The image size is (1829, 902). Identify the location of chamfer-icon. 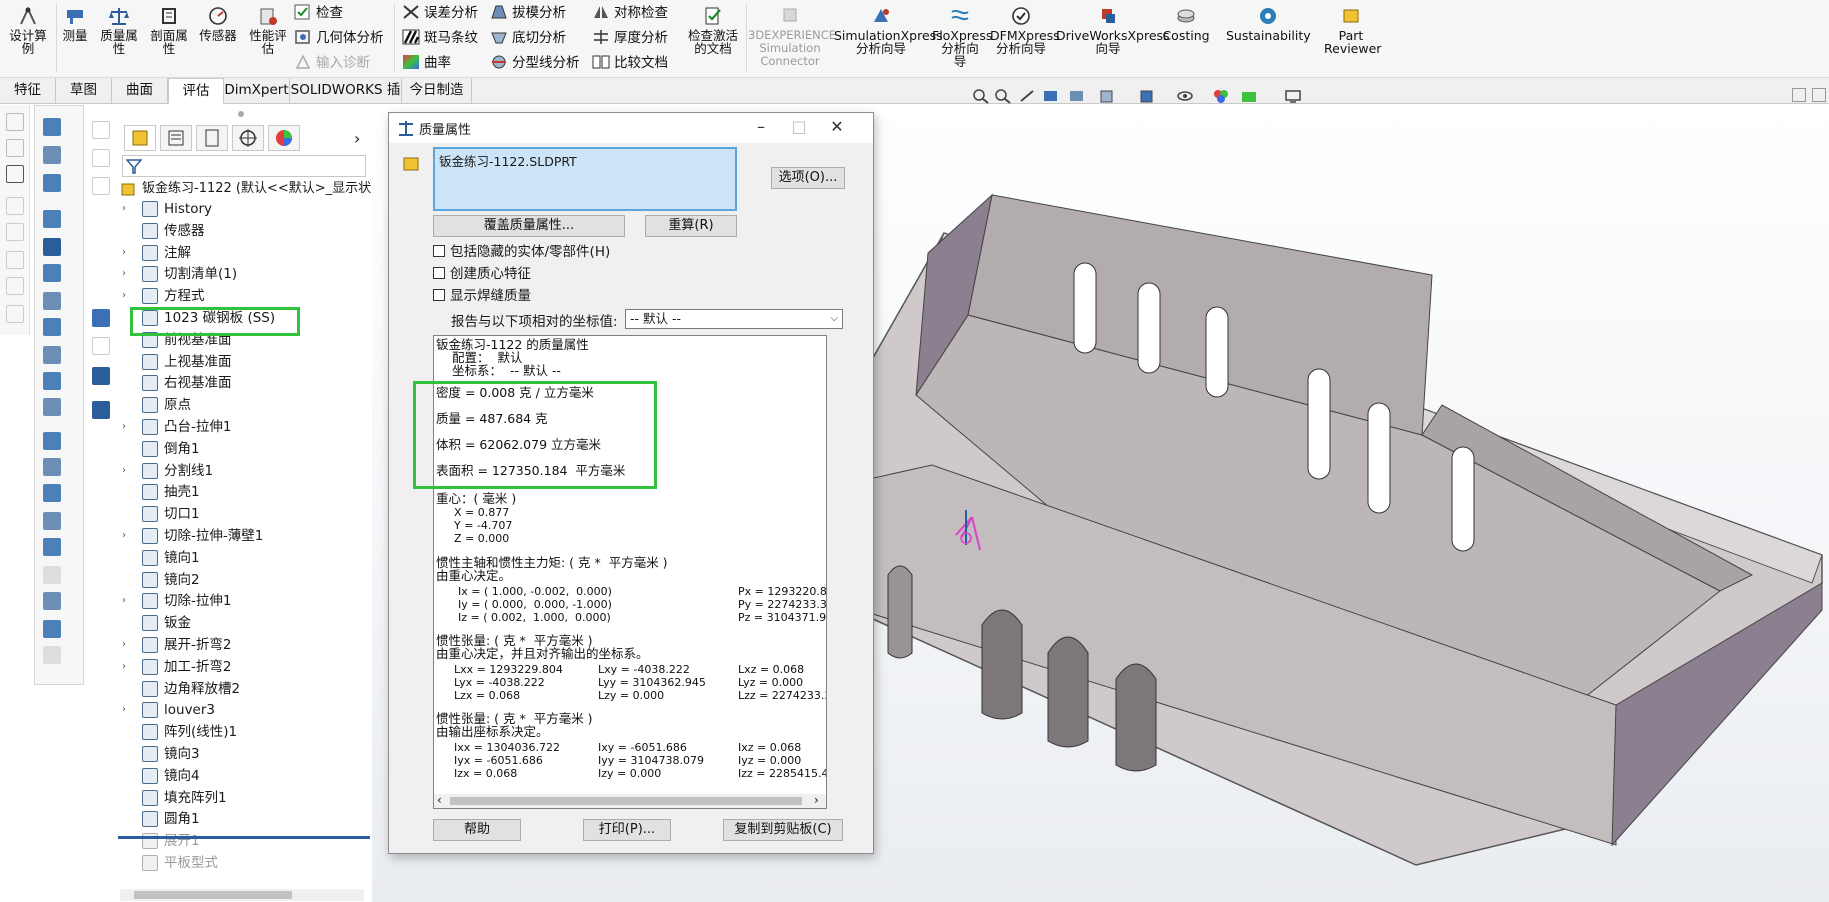
(52, 301).